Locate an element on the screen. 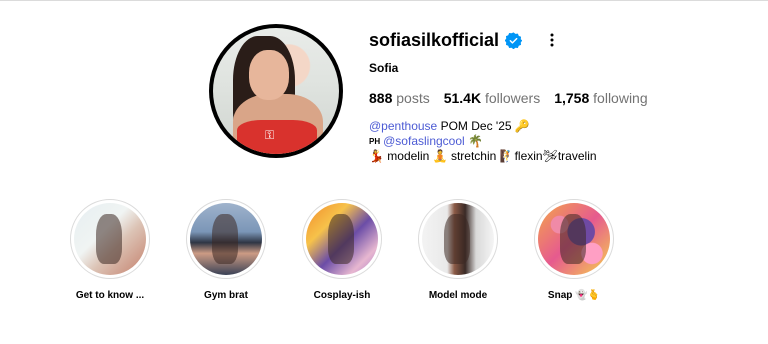 The width and height of the screenshot is (768, 344). avatar-image: ⚿ is located at coordinates (276, 91).